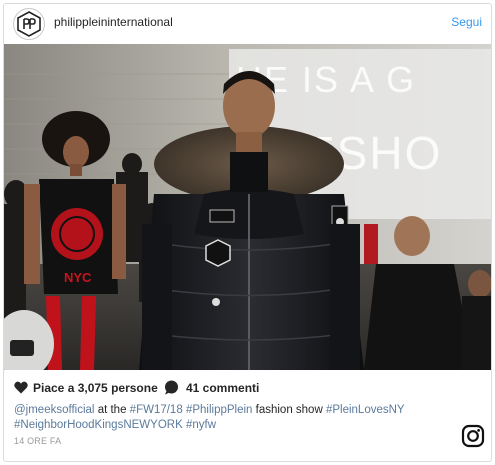  Describe the element at coordinates (95, 388) in the screenshot. I see `likes-count: Piace a 3,075 persone` at that location.